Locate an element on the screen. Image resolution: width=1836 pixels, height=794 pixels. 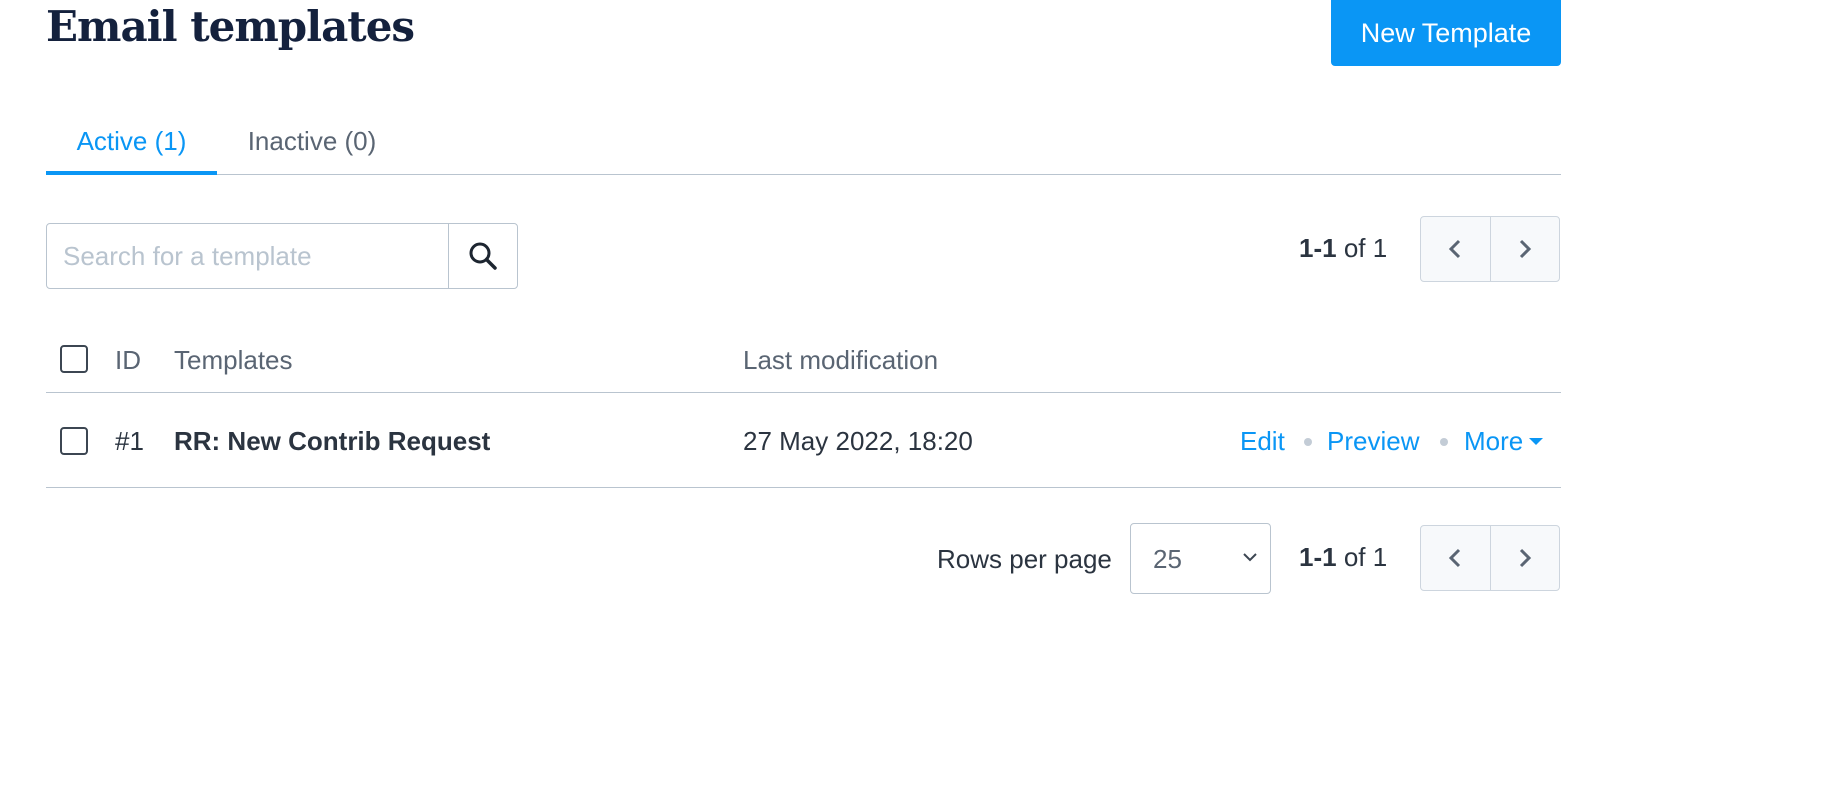
pagination-bottom is located at coordinates (1490, 558).